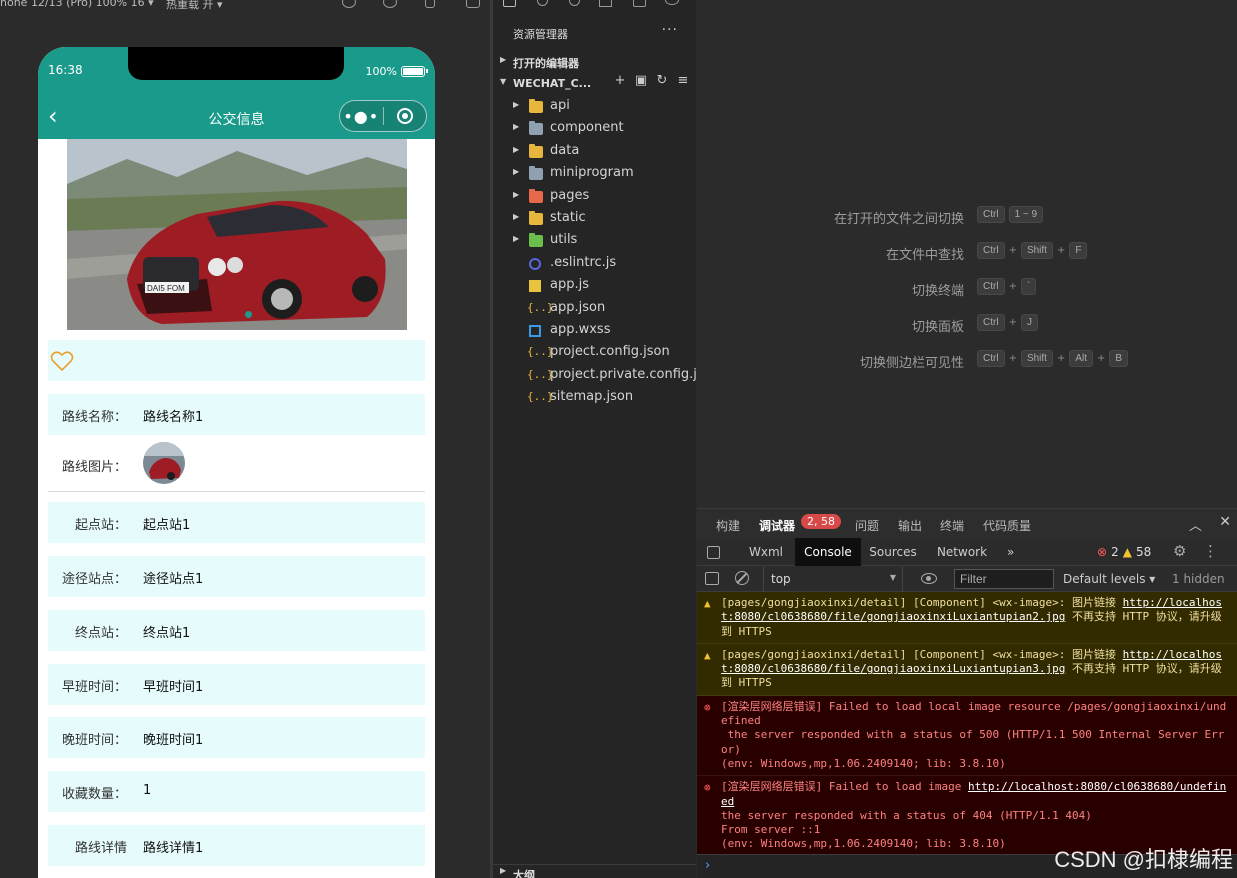  What do you see at coordinates (248, 314) in the screenshot?
I see `carousel-indicator` at bounding box center [248, 314].